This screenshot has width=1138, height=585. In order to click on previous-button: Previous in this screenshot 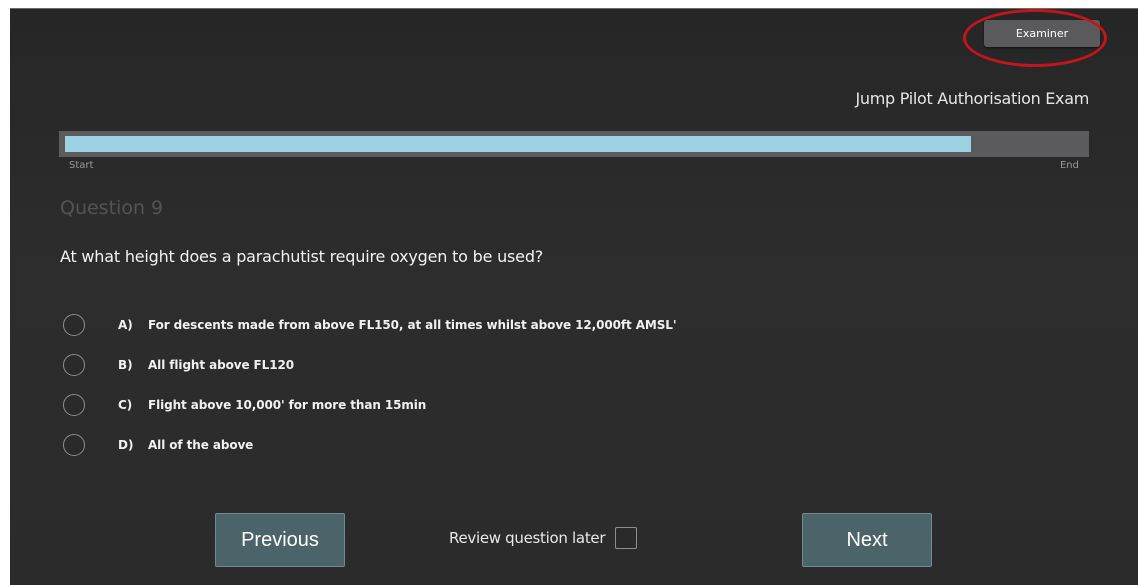, I will do `click(280, 540)`.